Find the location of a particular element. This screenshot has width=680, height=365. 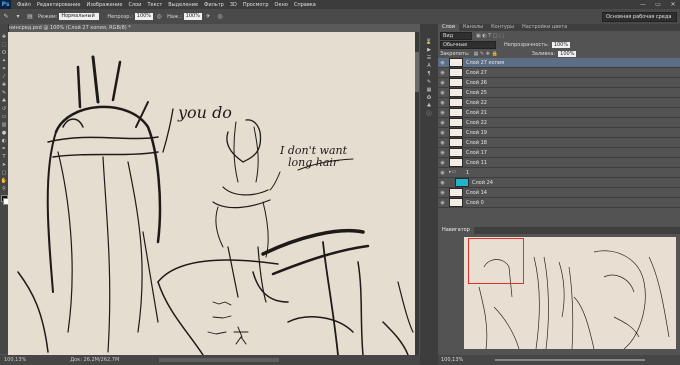

history-brush-tool-icon: ↺ is located at coordinates (4, 109).